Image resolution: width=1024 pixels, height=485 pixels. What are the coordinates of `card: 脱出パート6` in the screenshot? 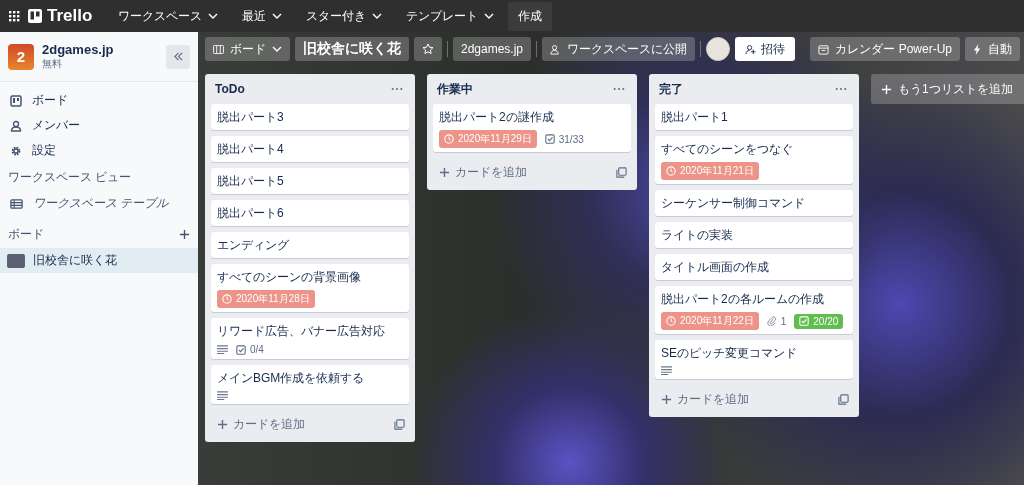 It's located at (310, 213).